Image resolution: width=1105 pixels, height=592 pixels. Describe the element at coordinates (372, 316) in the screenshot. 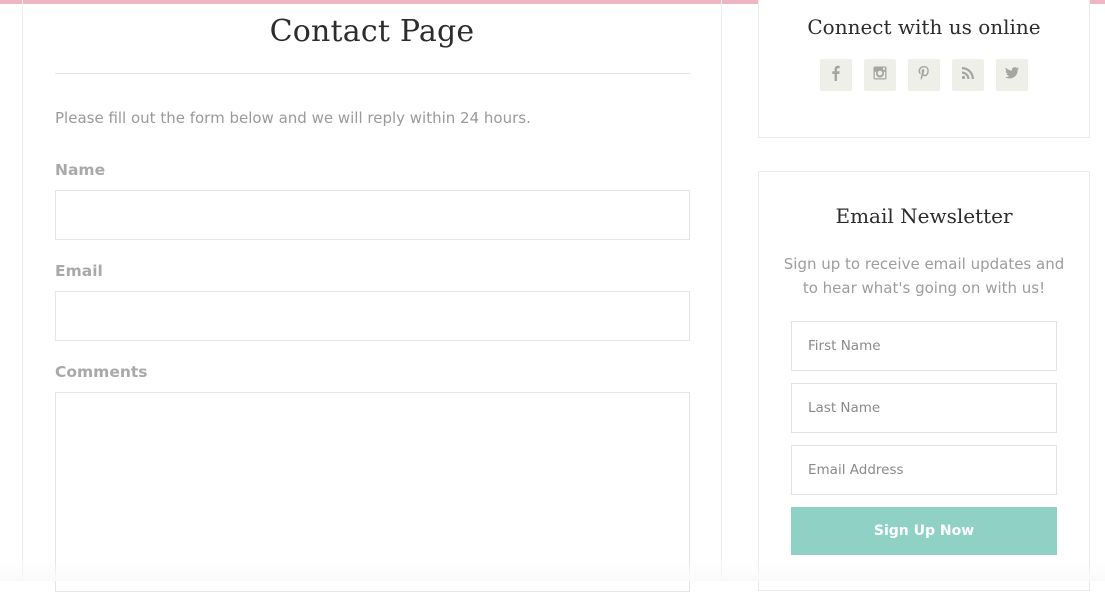

I see `email-input` at that location.